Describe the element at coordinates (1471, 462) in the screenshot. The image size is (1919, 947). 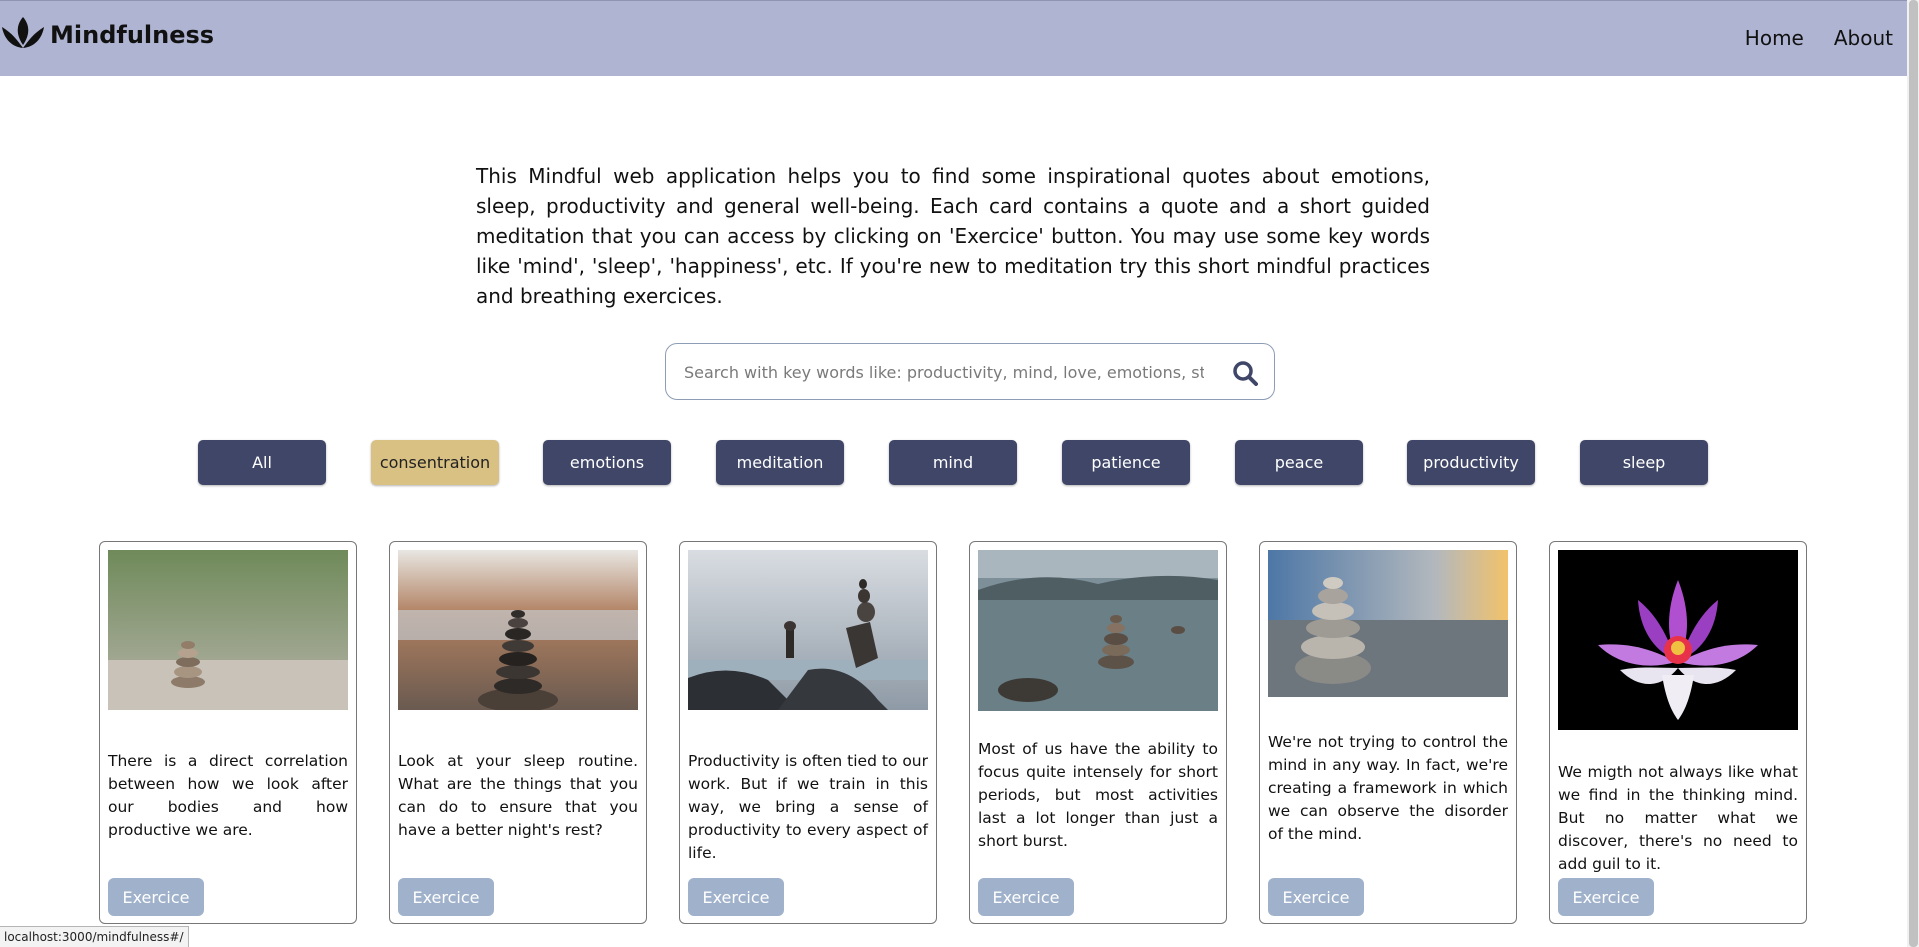
I see `filter-productivity: productivity` at that location.